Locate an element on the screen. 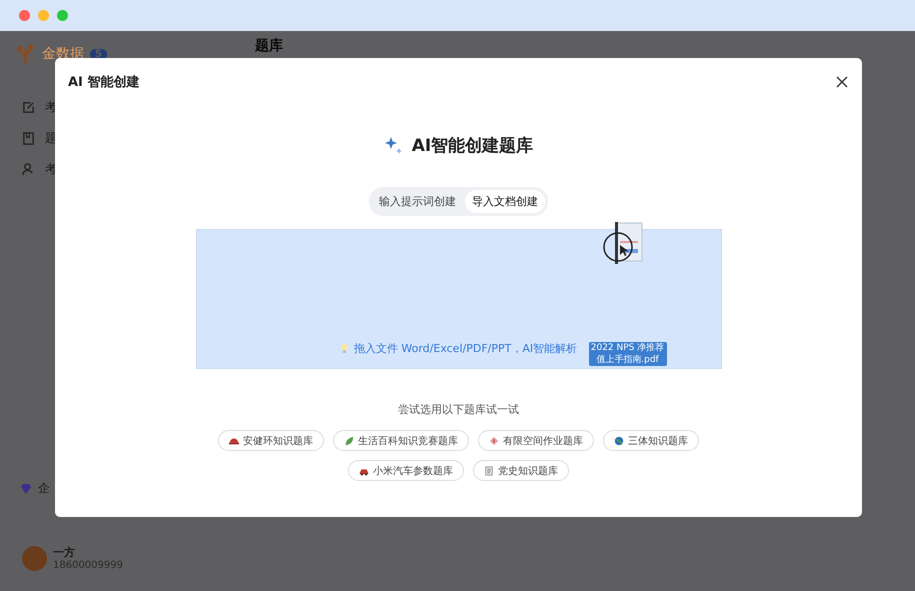 Image resolution: width=915 pixels, height=591 pixels. document-cursor-icon is located at coordinates (624, 243).